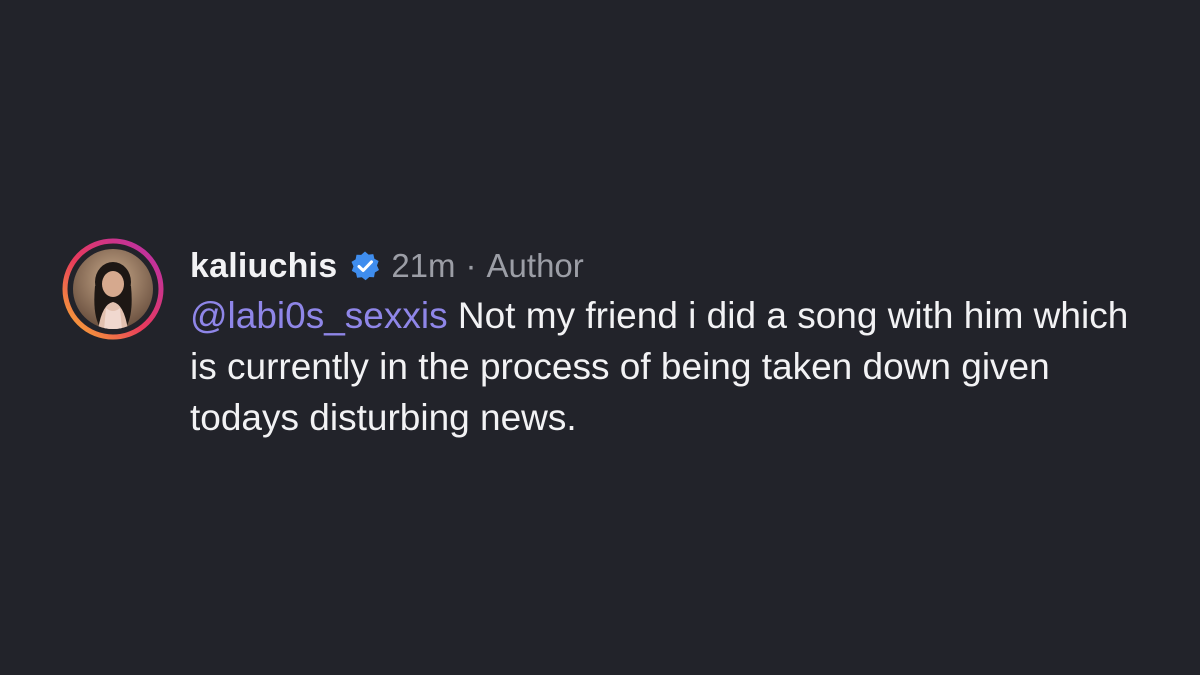 The image size is (1200, 675). Describe the element at coordinates (423, 265) in the screenshot. I see `timestamp: 21m` at that location.